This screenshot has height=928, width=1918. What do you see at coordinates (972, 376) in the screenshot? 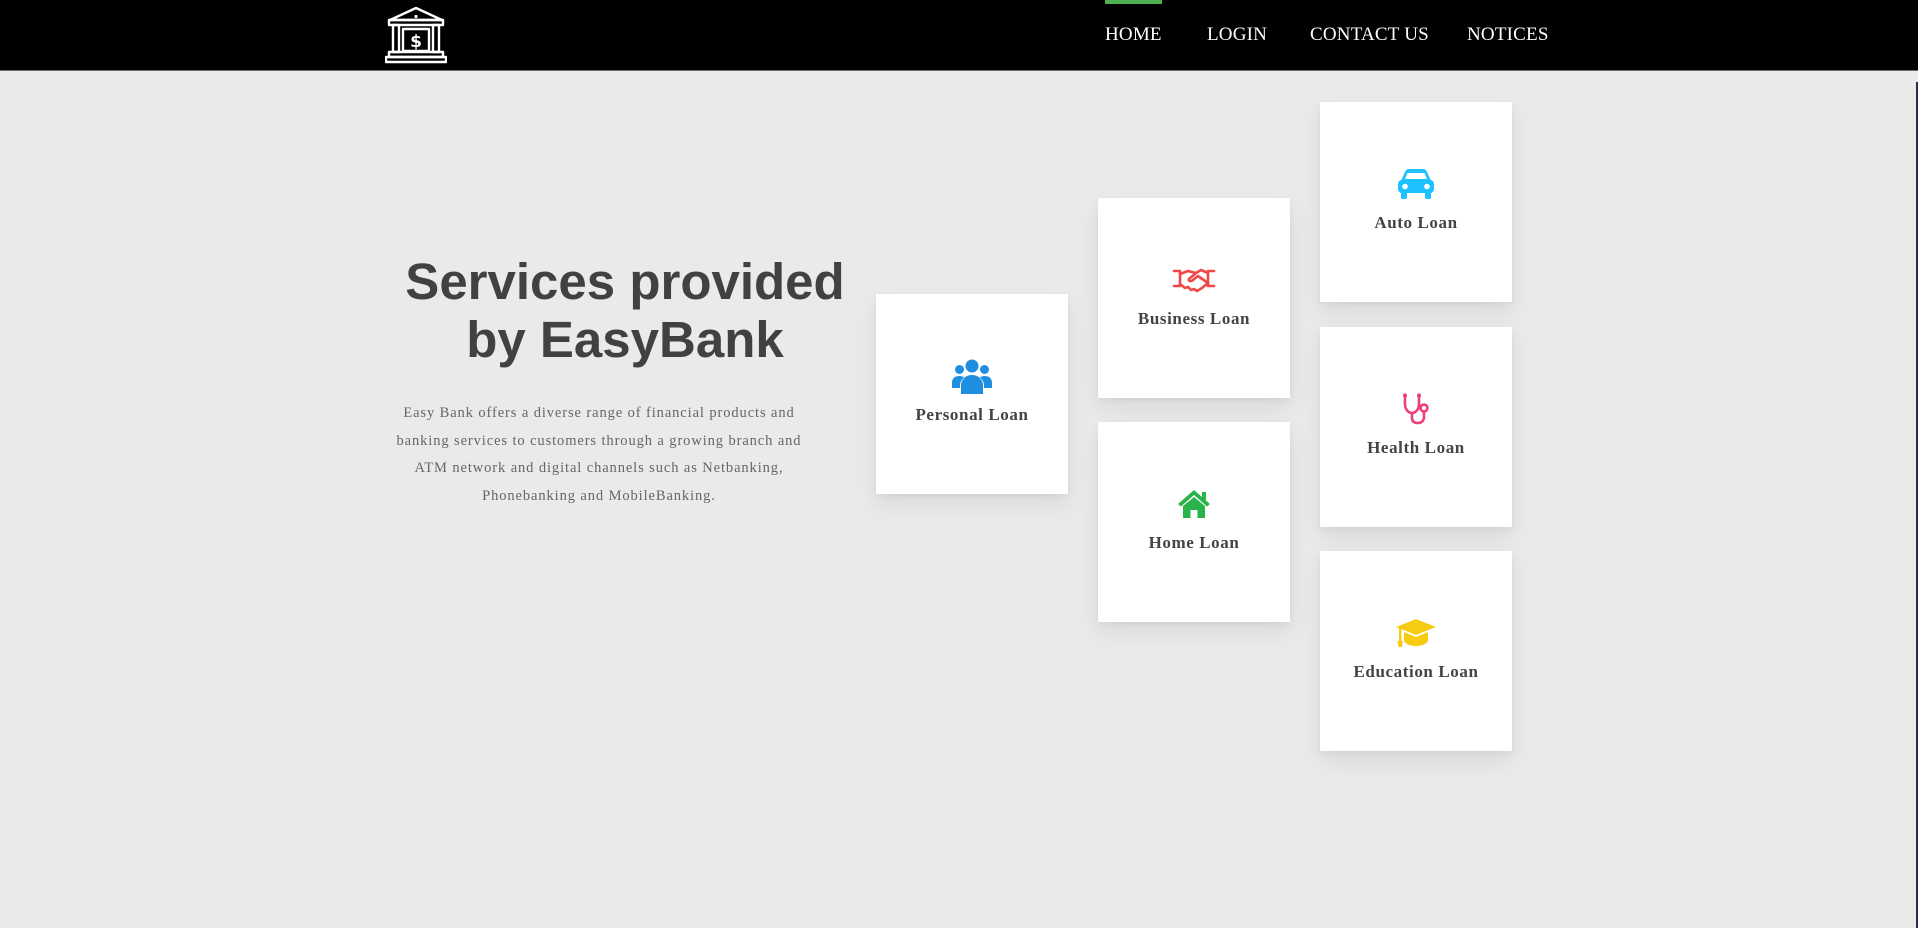
I see `users-icon` at bounding box center [972, 376].